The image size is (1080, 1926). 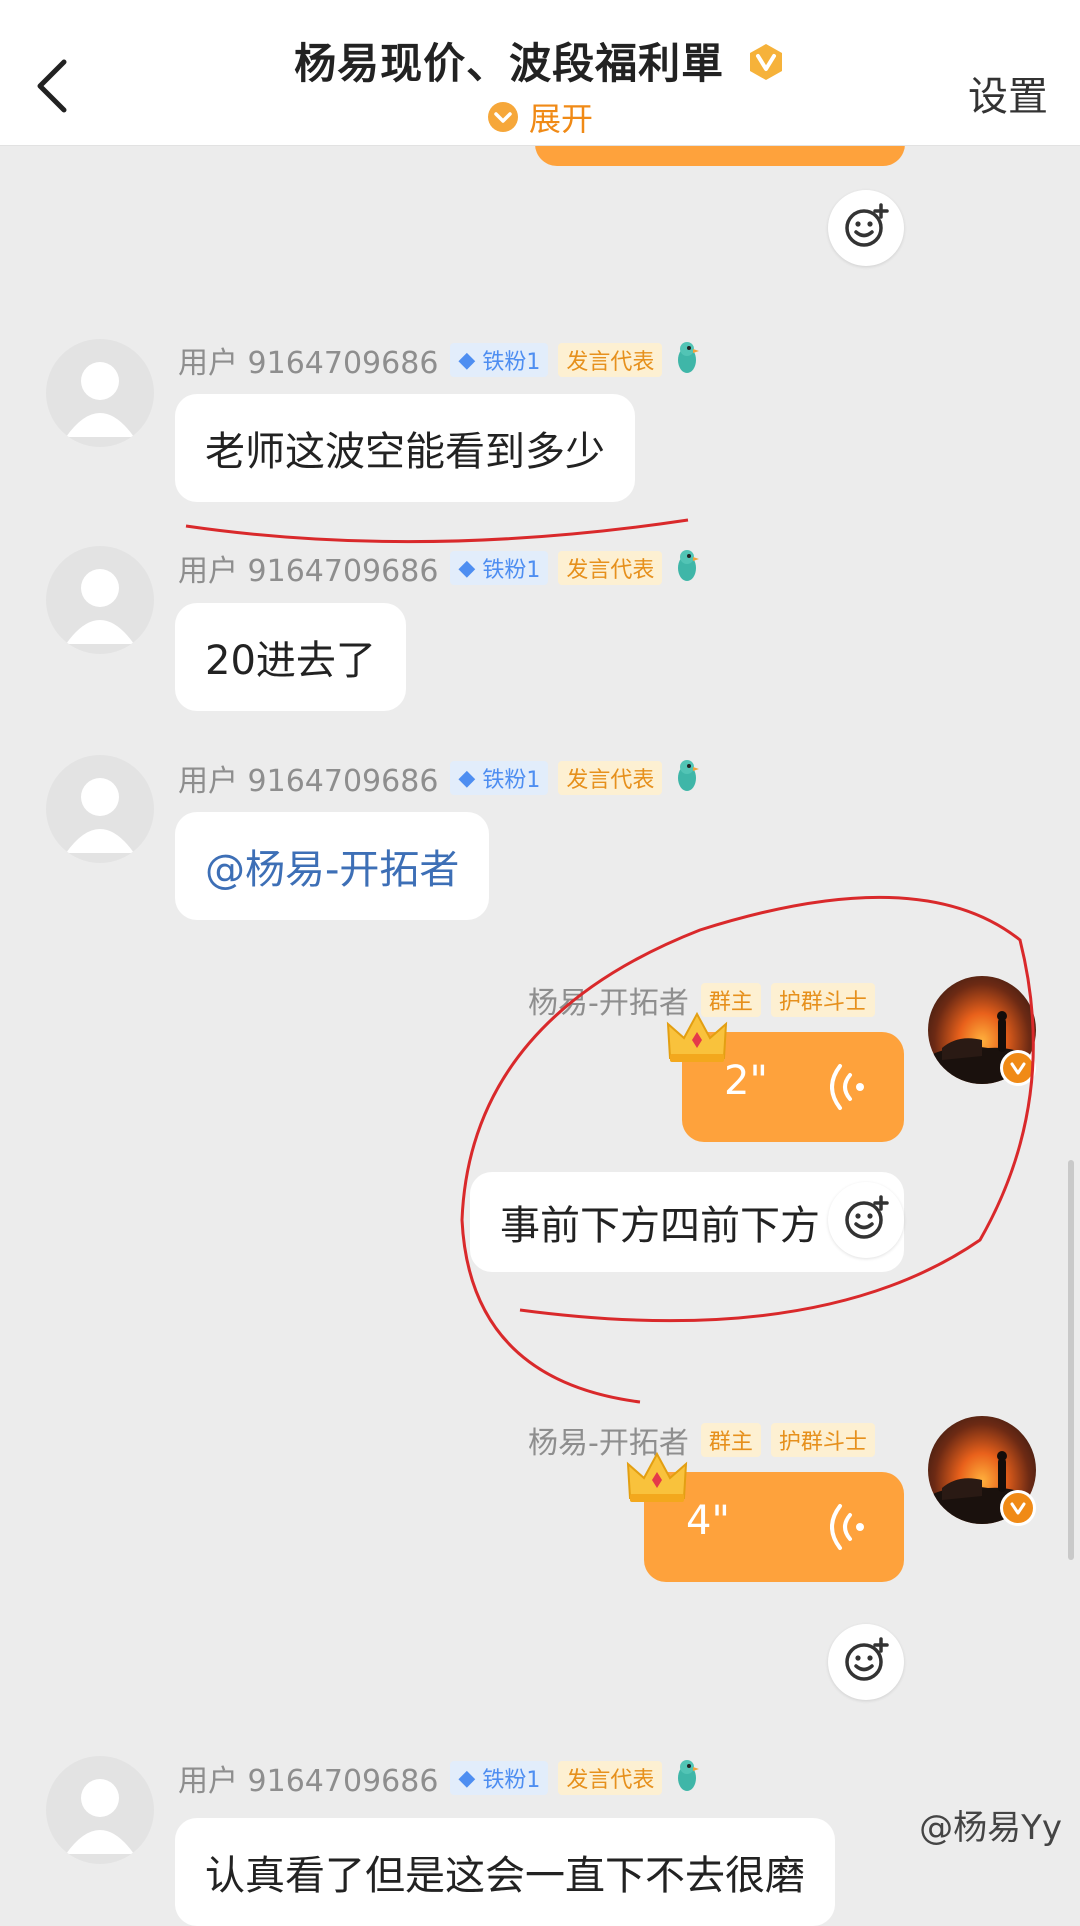 What do you see at coordinates (766, 67) in the screenshot?
I see `verified-v-icon` at bounding box center [766, 67].